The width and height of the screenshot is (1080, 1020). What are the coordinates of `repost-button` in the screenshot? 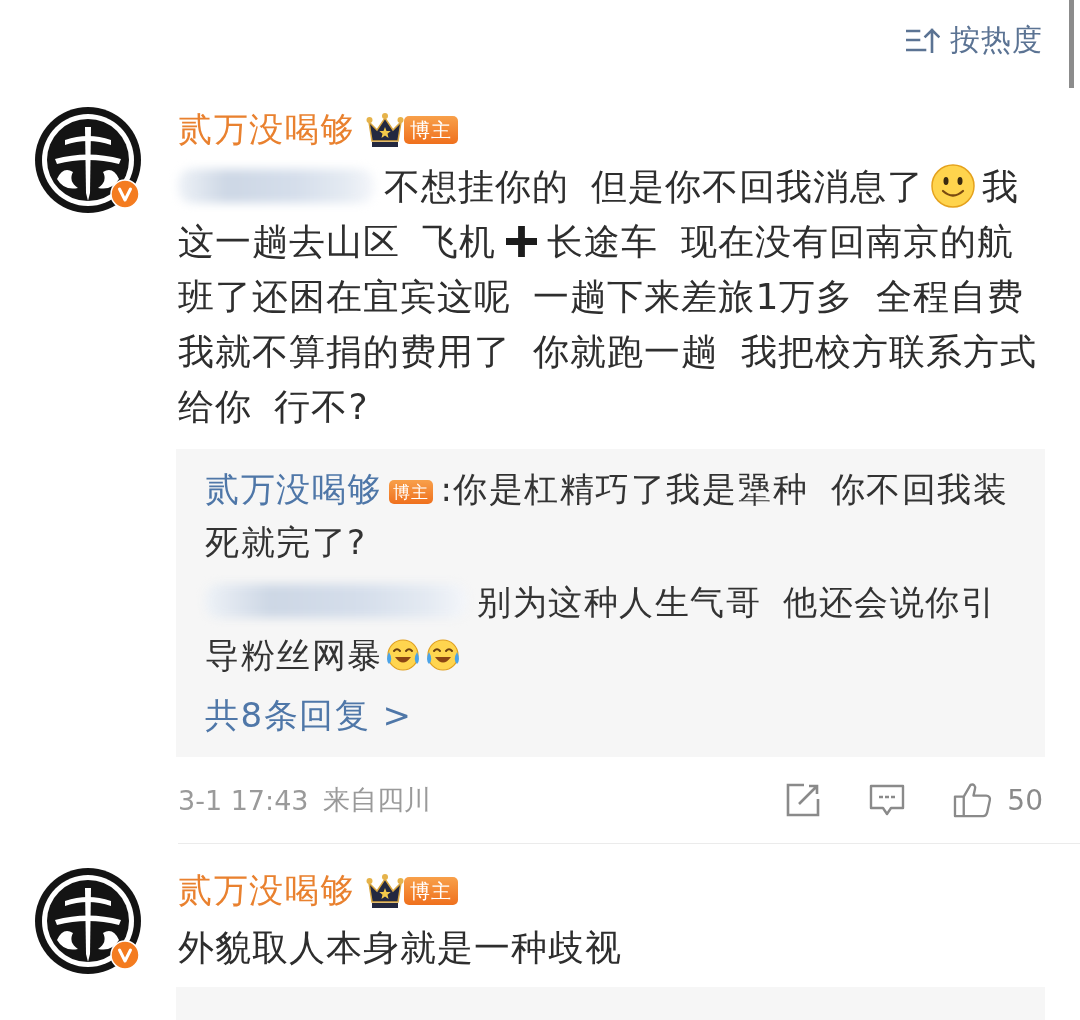 It's located at (803, 800).